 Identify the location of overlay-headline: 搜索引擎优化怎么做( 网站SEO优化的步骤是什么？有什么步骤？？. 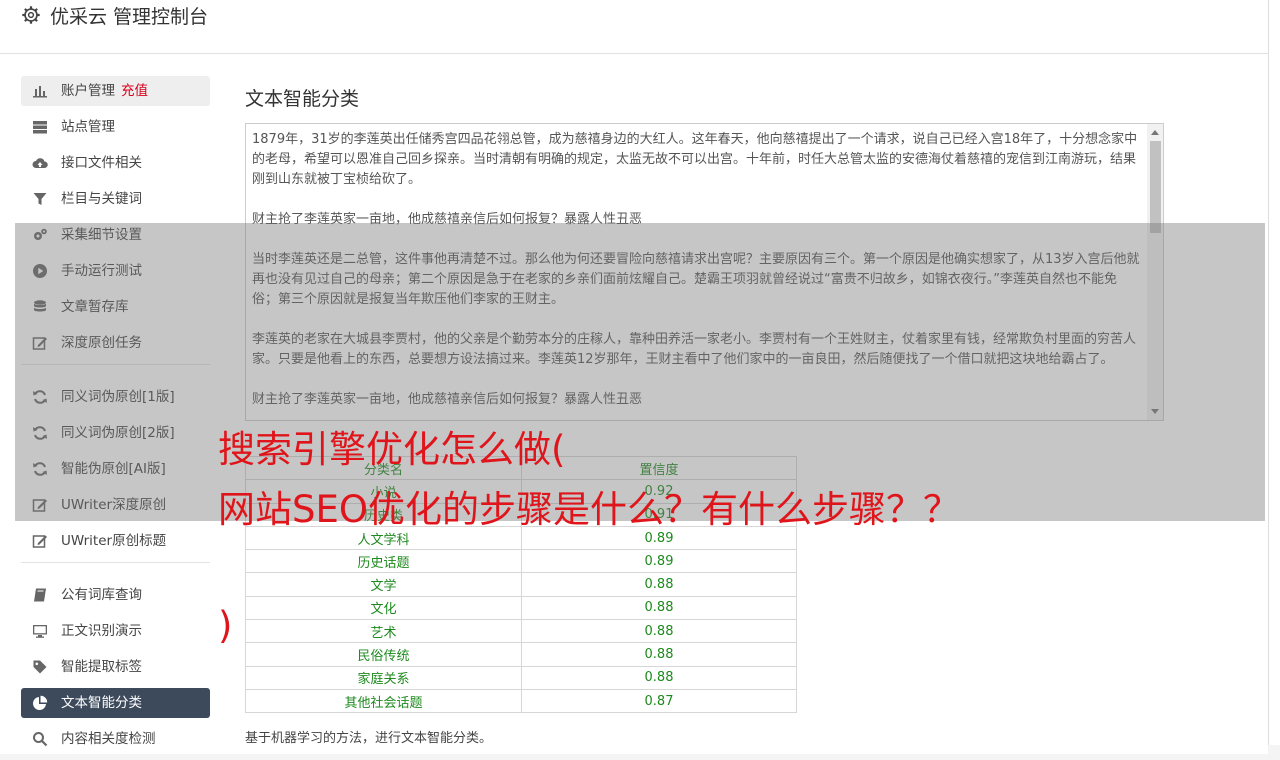
(589, 480).